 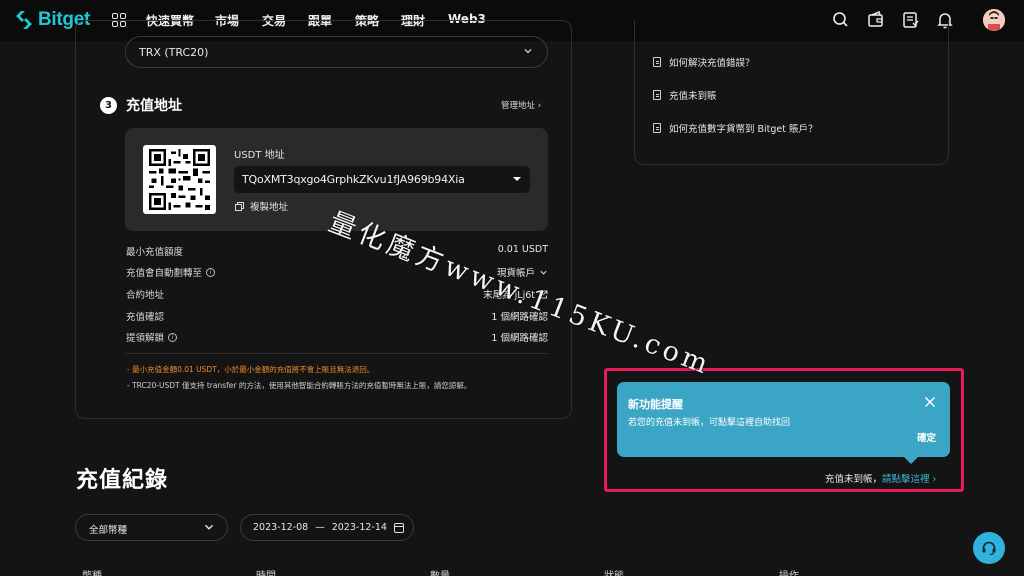 I want to click on deposit-confirm-value: 1 個網路確認, so click(x=519, y=317).